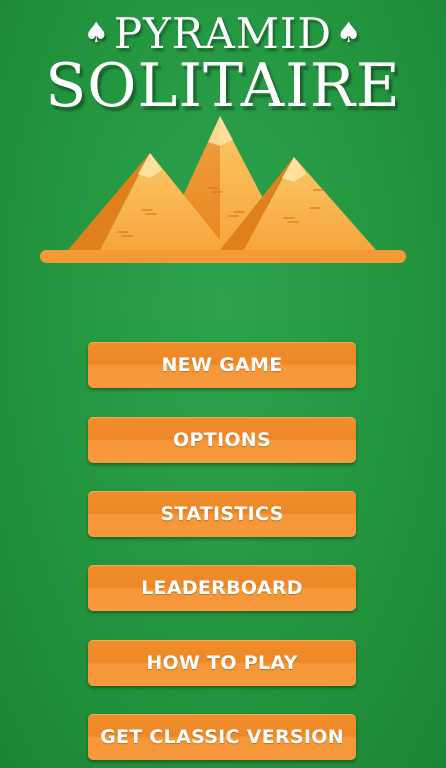 Image resolution: width=446 pixels, height=768 pixels. Describe the element at coordinates (222, 365) in the screenshot. I see `new-game-button: NEW GAME` at that location.